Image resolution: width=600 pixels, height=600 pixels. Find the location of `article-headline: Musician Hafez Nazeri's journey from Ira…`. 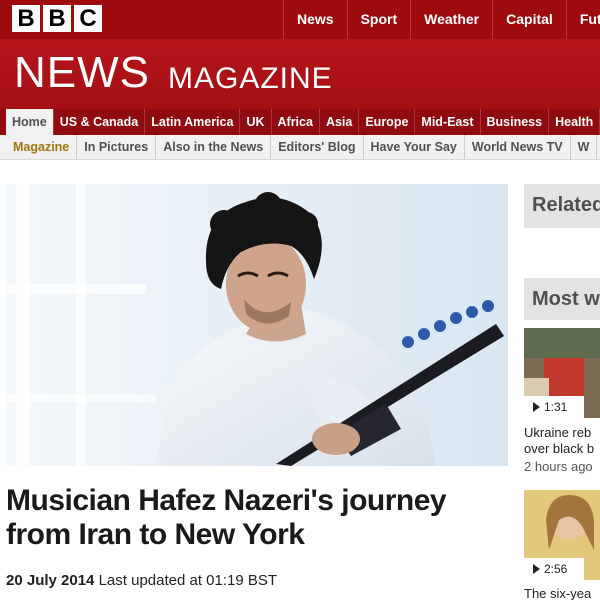

article-headline: Musician Hafez Nazeri's journey from Ira… is located at coordinates (256, 518).